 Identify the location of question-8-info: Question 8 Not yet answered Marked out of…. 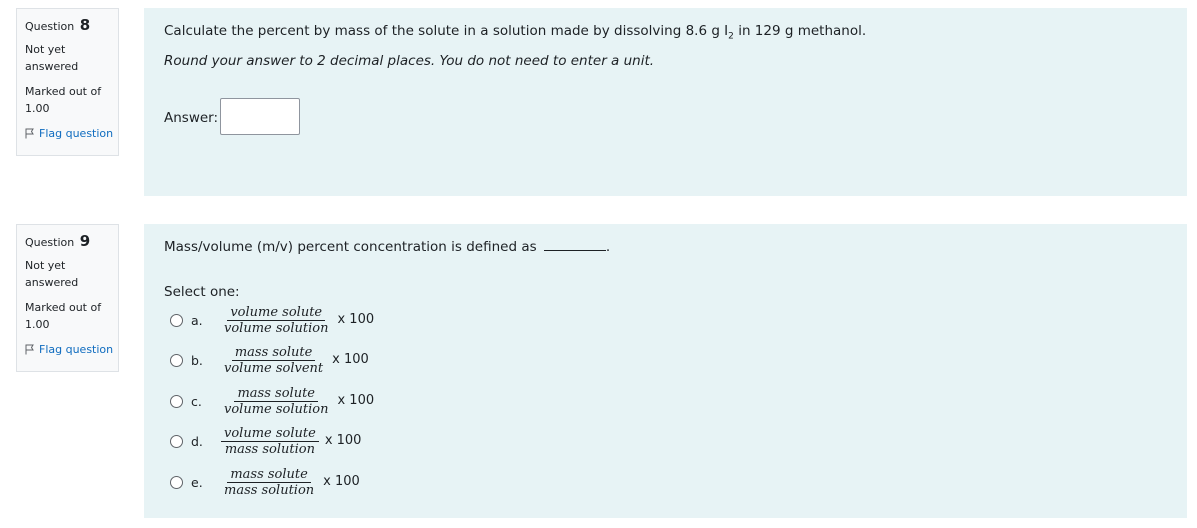
(67, 82).